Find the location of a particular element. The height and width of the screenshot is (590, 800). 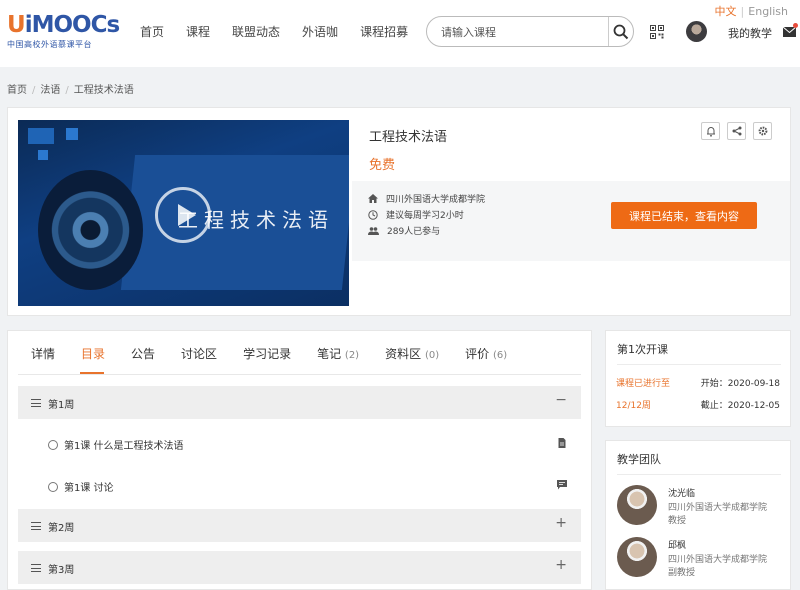

crumb-french: 法语 is located at coordinates (50, 90).